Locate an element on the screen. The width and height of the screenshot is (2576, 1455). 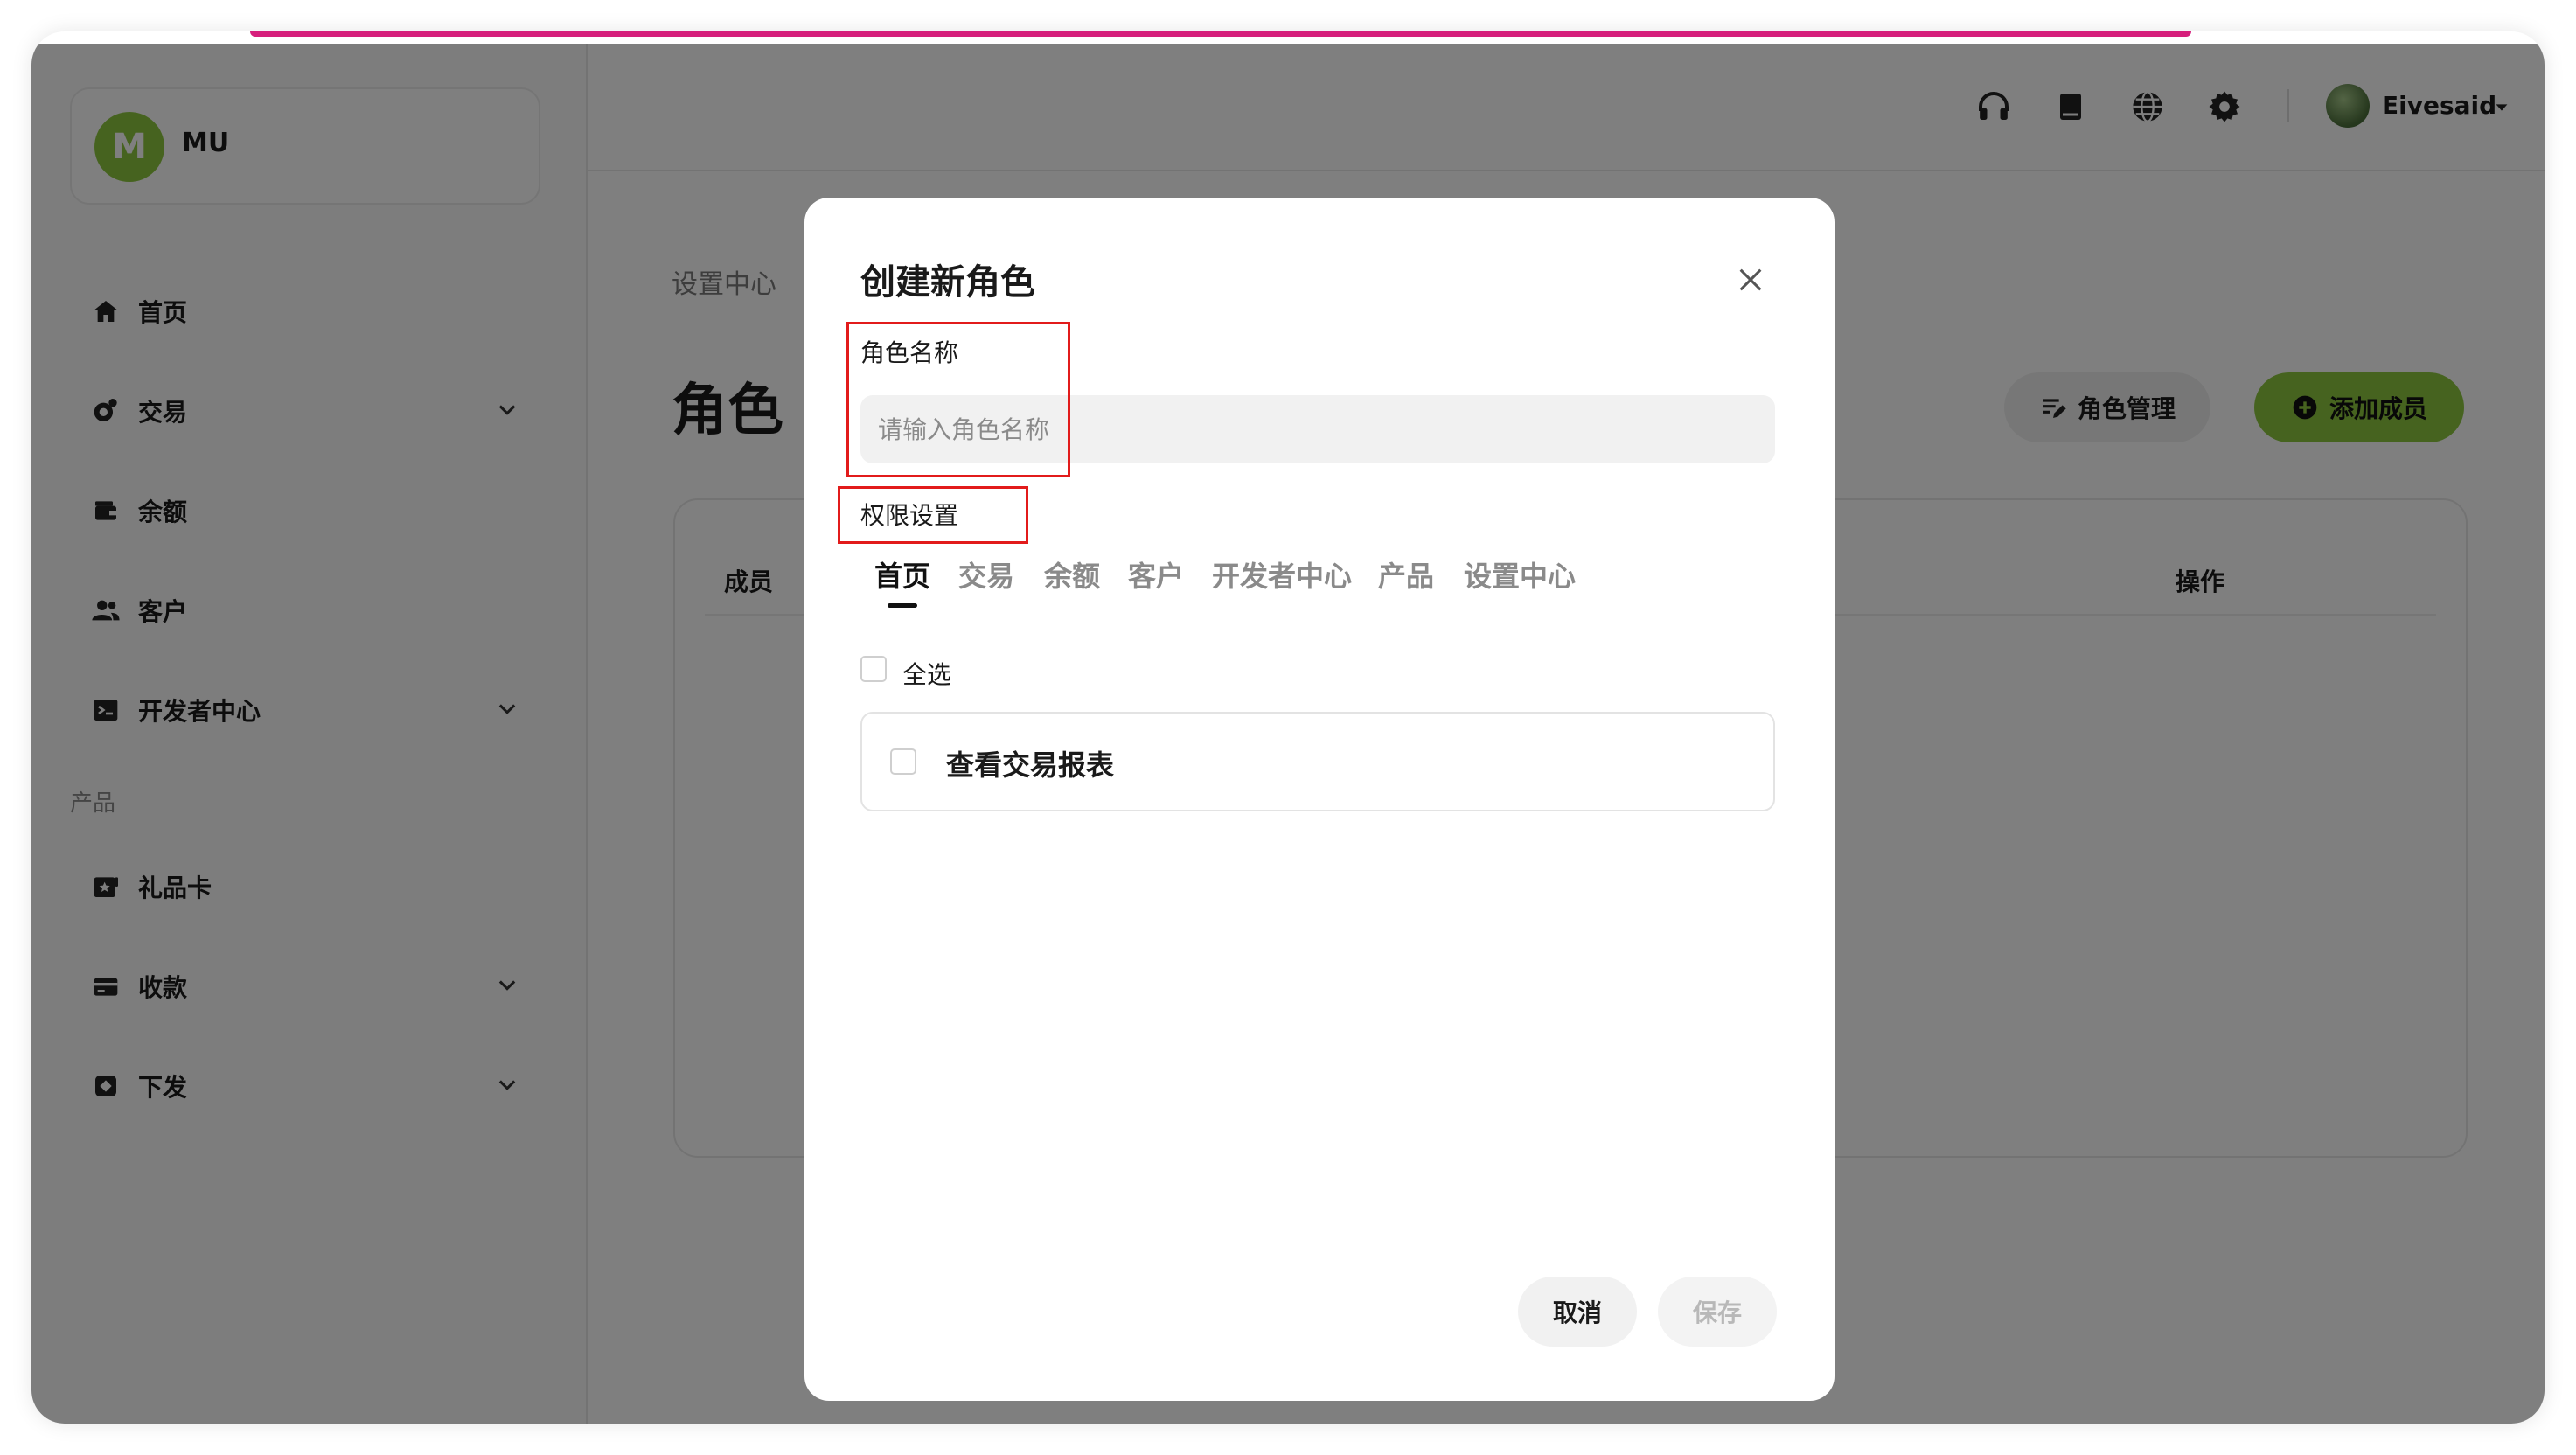
top-accent-bar is located at coordinates (1220, 34).